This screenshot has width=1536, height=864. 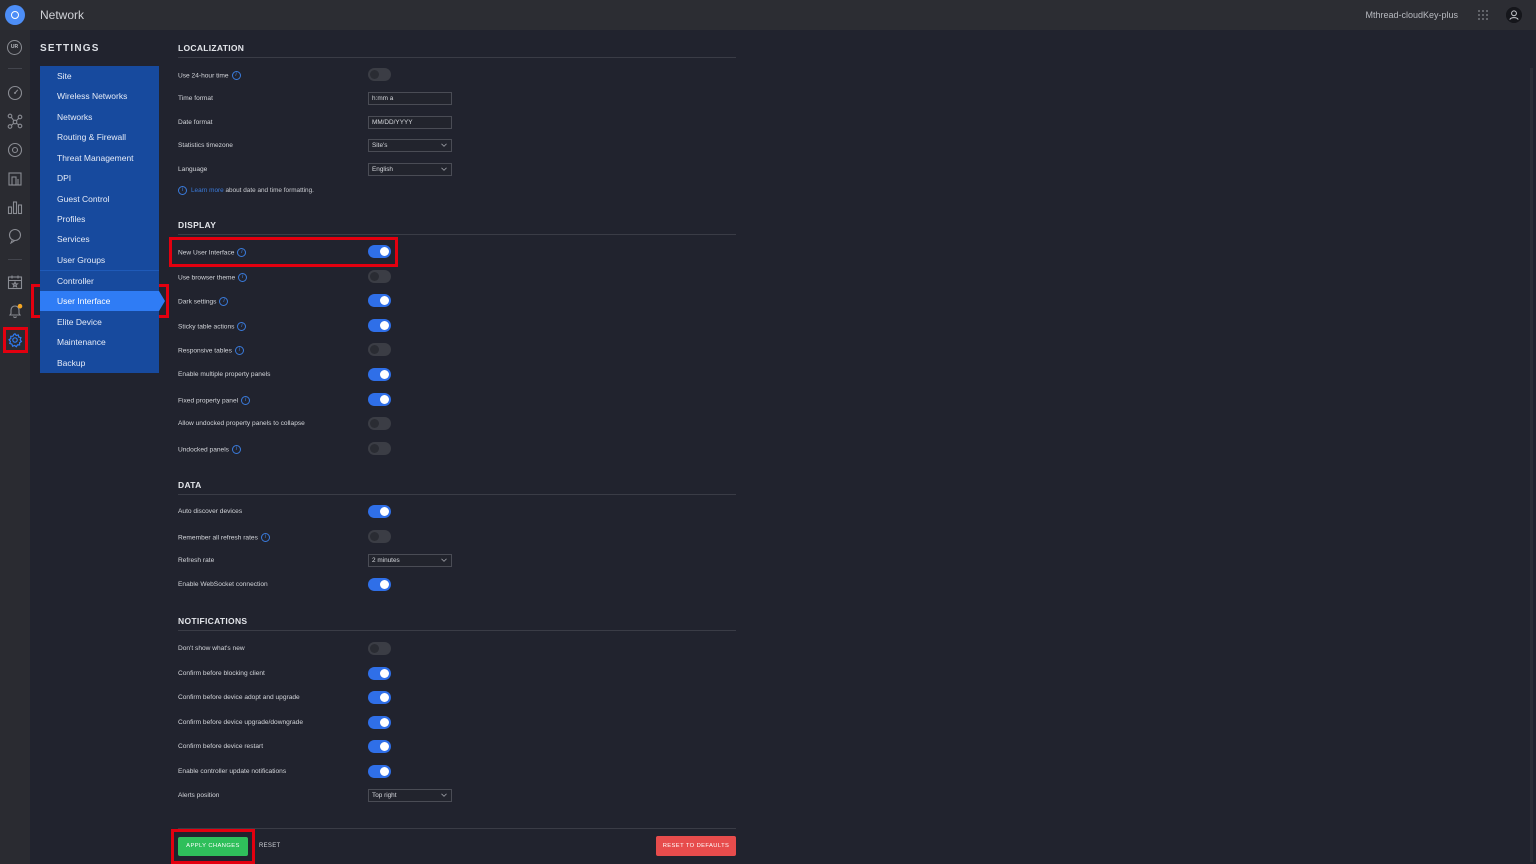 I want to click on display-row-label: Dark settings i, so click(x=203, y=301).